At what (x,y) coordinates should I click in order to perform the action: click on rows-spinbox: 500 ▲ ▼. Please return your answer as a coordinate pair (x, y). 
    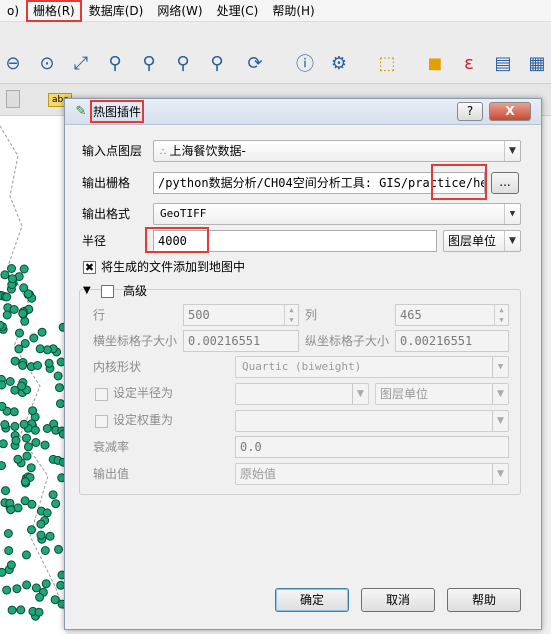
    Looking at the image, I should click on (241, 315).